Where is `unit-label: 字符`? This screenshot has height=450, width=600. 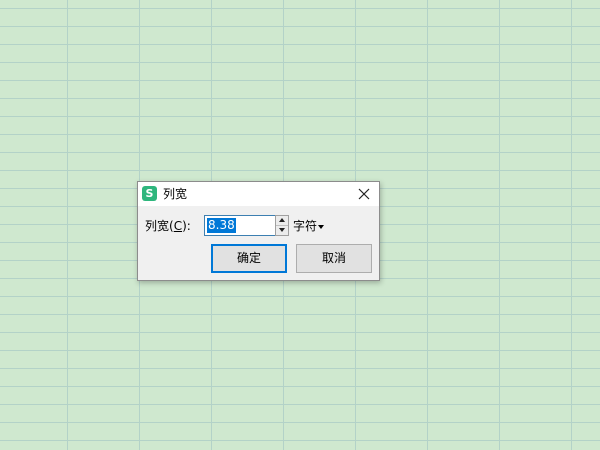 unit-label: 字符 is located at coordinates (305, 226).